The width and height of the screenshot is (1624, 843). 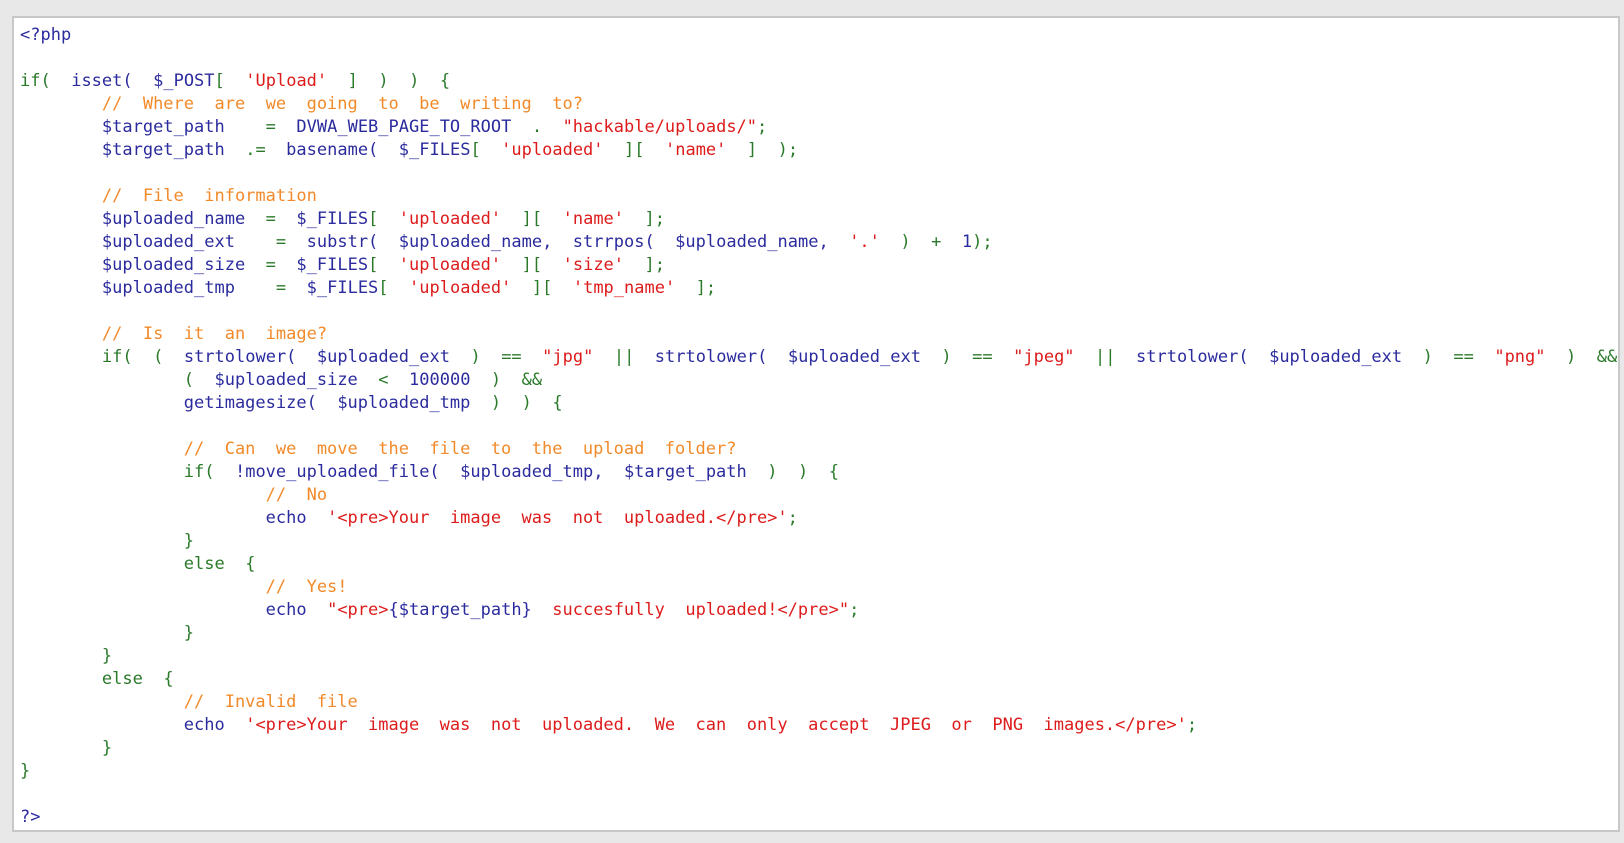 What do you see at coordinates (158, 357) in the screenshot?
I see `operator-token: (` at bounding box center [158, 357].